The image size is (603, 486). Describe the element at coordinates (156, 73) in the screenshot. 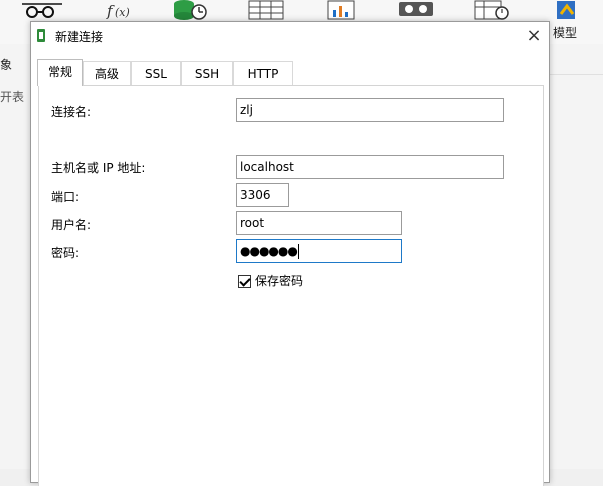

I see `tab-ssl: SSL` at that location.